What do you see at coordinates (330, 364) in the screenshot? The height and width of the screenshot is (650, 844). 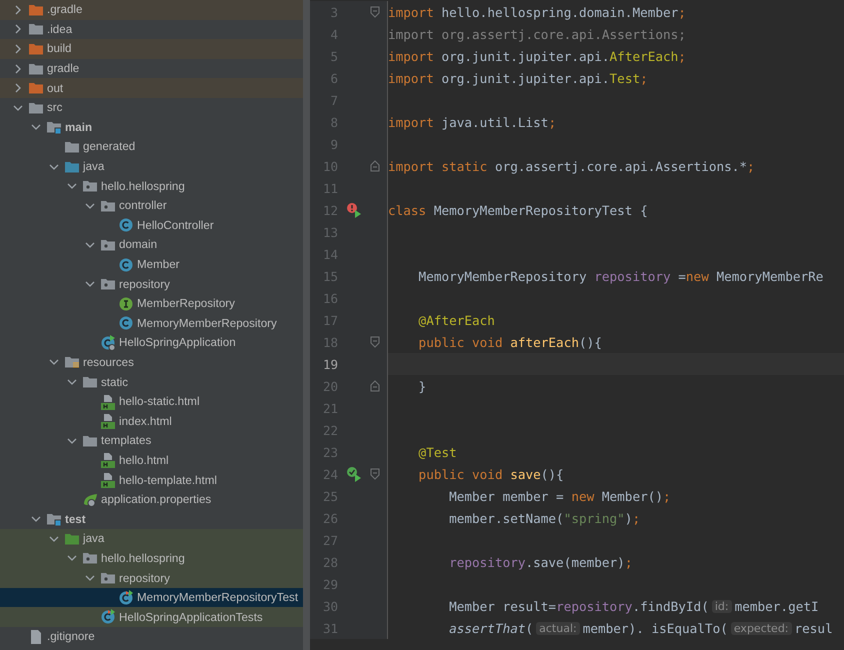 I see `line-number: 19` at bounding box center [330, 364].